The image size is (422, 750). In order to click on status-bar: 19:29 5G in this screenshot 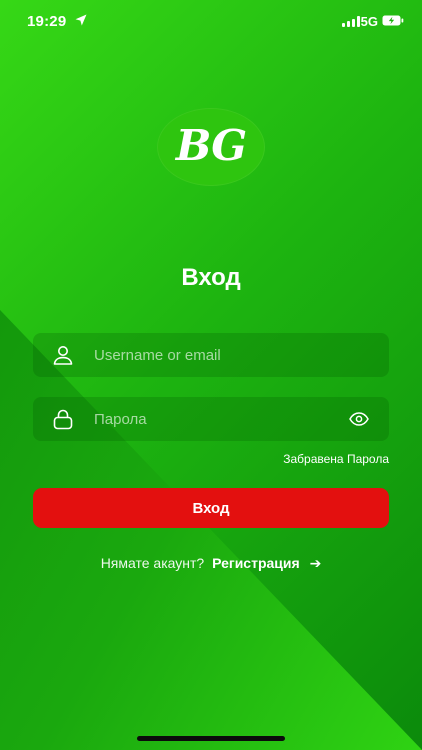, I will do `click(211, 22)`.